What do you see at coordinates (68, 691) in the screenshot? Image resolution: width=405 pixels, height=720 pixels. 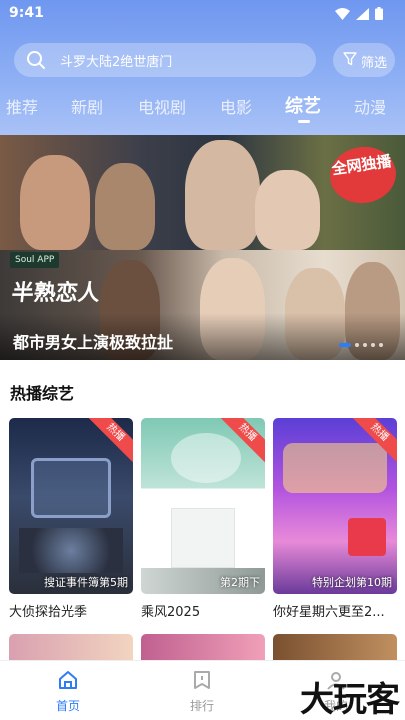 I see `nav-home: 首页` at bounding box center [68, 691].